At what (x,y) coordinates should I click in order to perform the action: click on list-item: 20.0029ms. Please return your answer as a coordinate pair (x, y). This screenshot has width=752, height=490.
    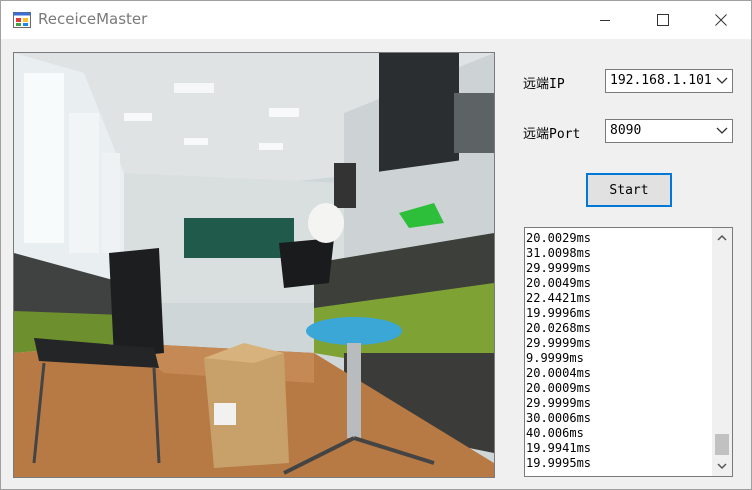
    Looking at the image, I should click on (618, 238).